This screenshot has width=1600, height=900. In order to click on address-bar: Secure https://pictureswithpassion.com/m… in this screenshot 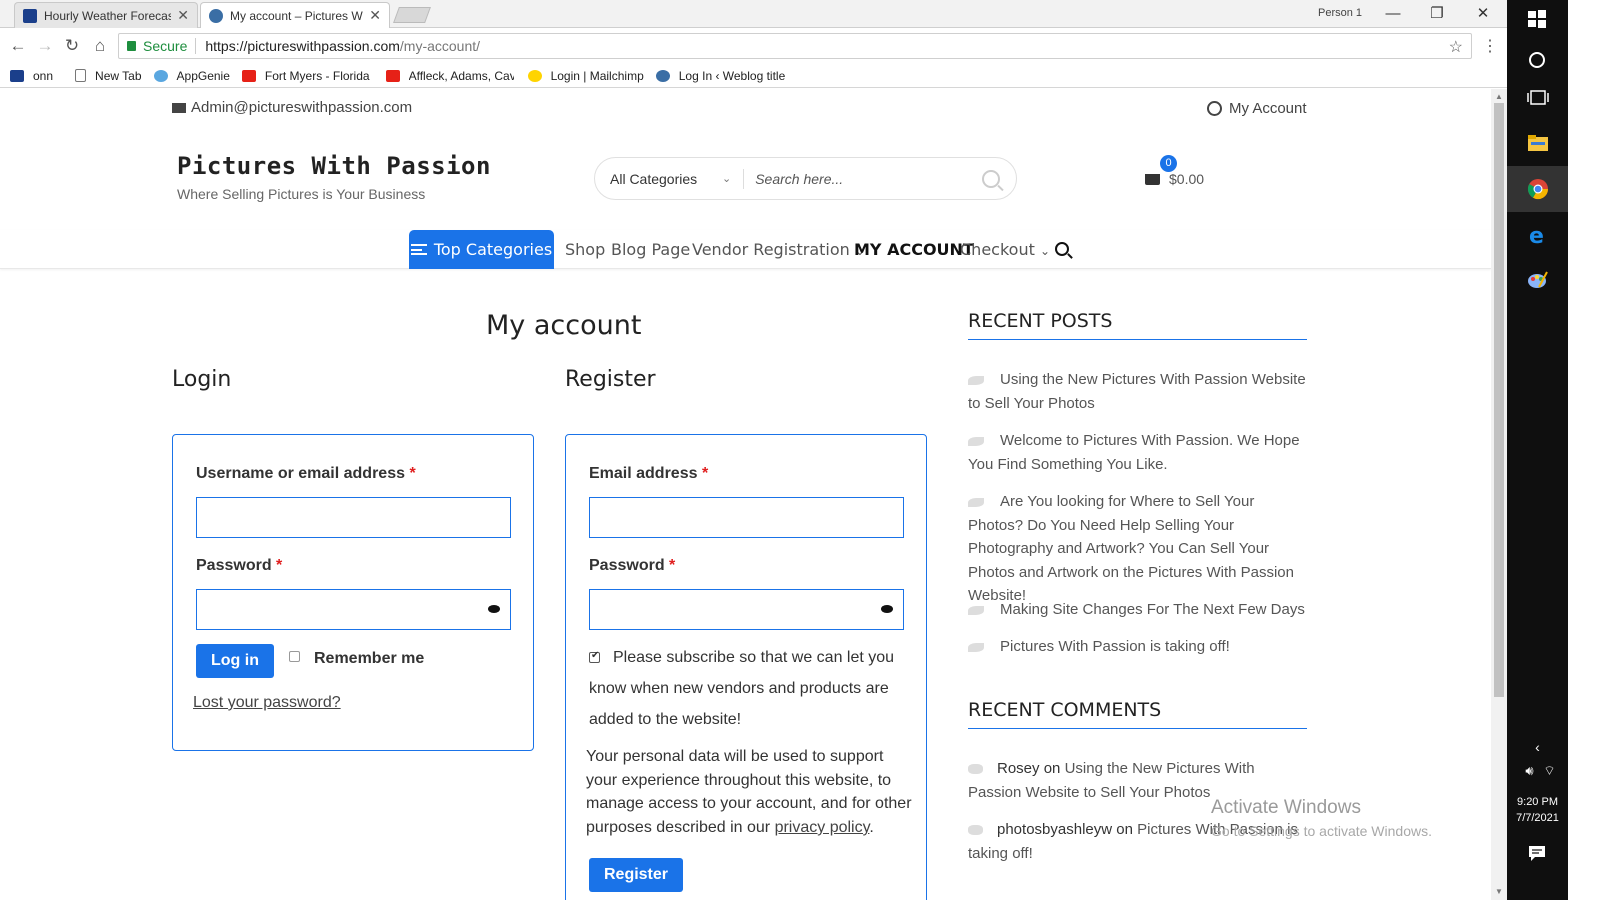, I will do `click(795, 46)`.